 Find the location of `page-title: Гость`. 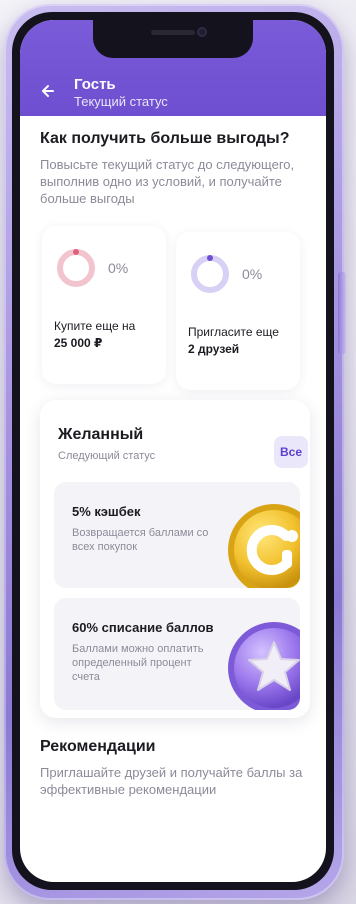

page-title: Гость is located at coordinates (95, 84).